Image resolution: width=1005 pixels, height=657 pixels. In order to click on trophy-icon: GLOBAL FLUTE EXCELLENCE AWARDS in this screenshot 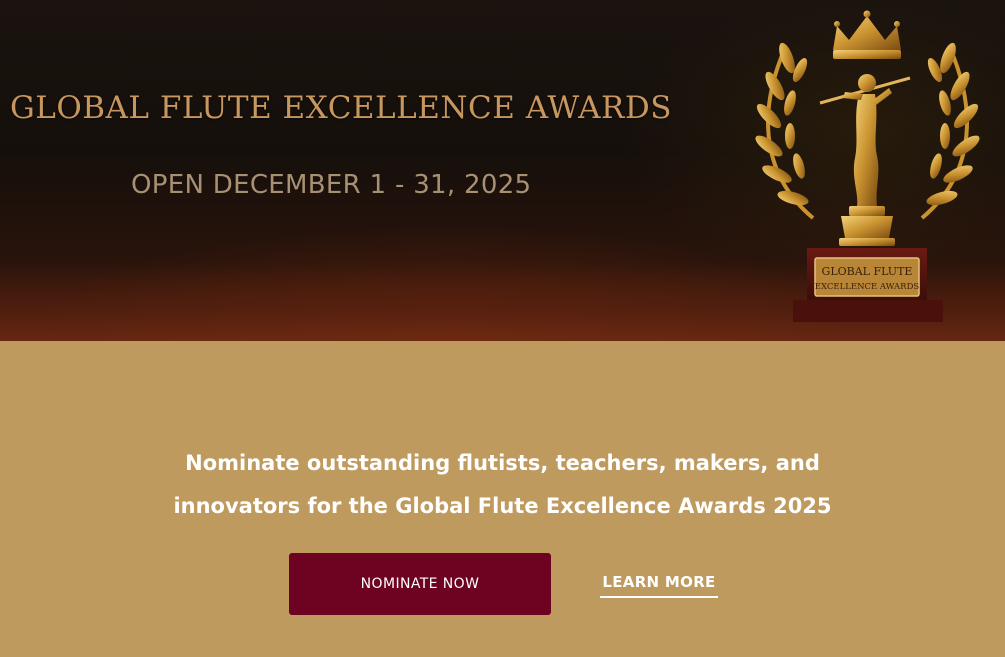, I will do `click(867, 166)`.